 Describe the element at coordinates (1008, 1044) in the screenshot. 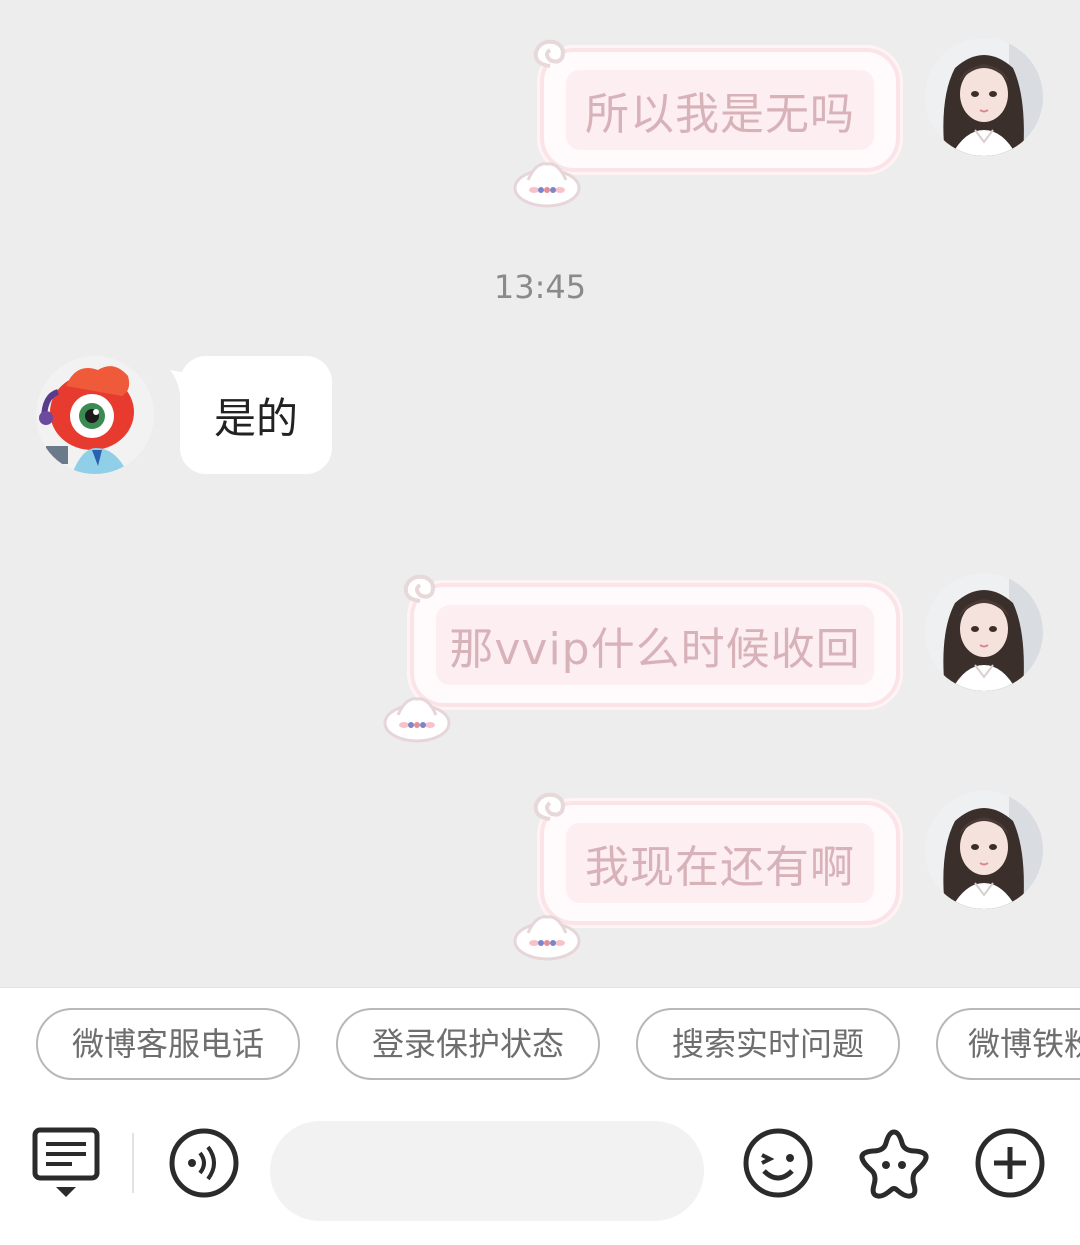

I see `quick-reply-chip: 微博铁粉` at that location.